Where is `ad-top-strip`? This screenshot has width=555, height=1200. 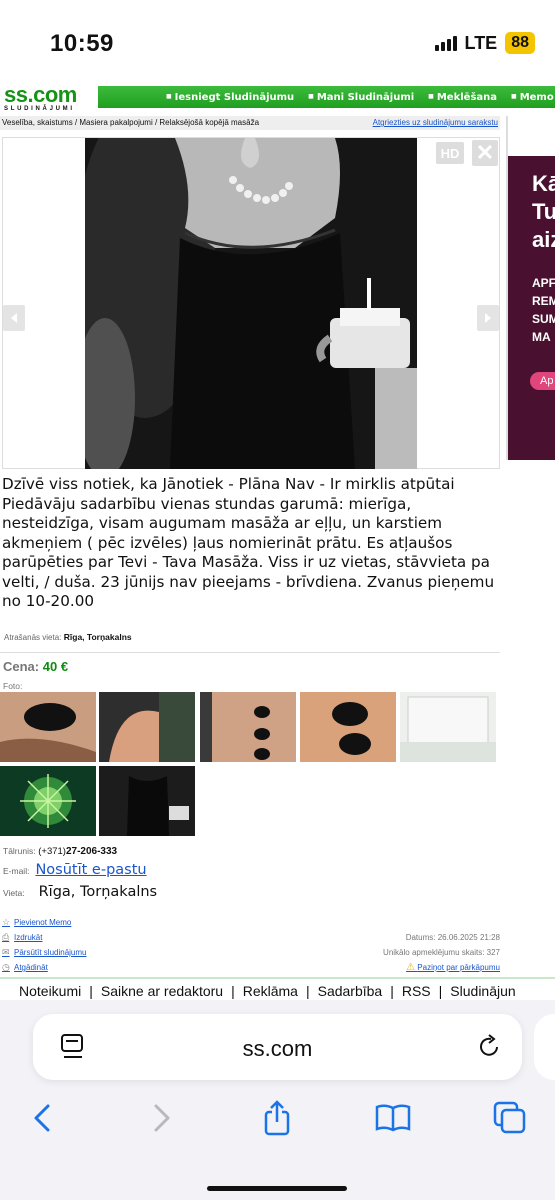
ad-top-strip is located at coordinates (531, 136).